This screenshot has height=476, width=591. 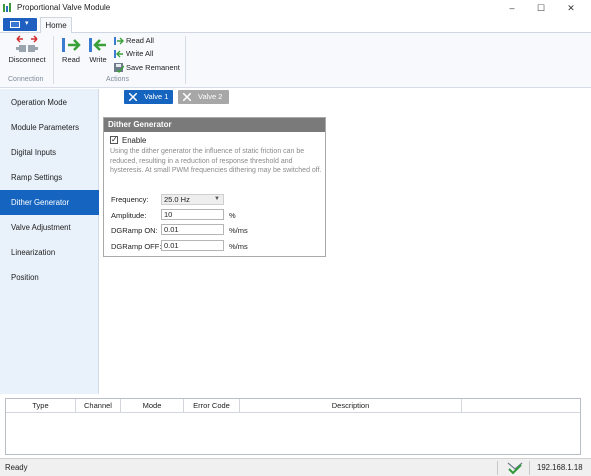 What do you see at coordinates (134, 230) in the screenshot?
I see `dgramp-on-label: DGRamp ON:` at bounding box center [134, 230].